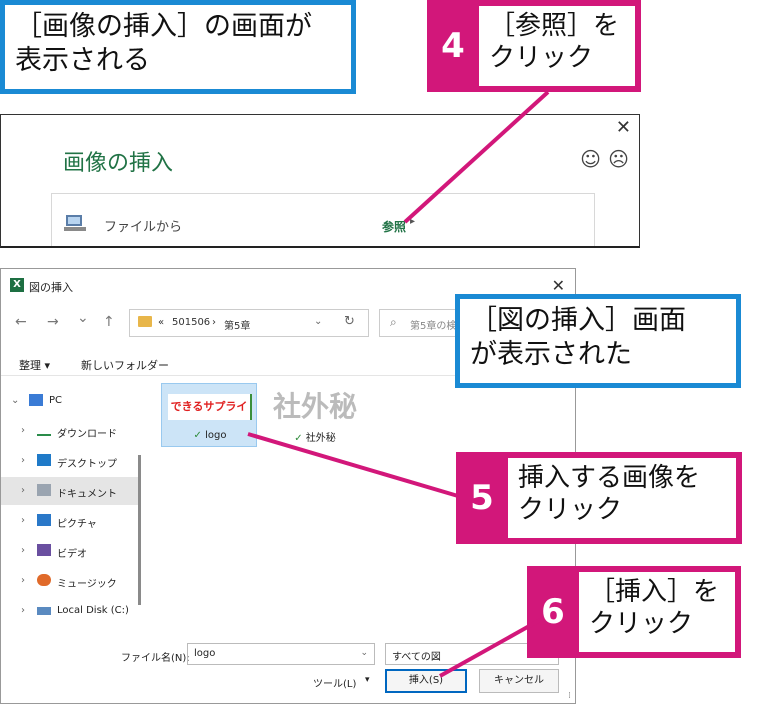  What do you see at coordinates (139, 530) in the screenshot?
I see `scrollbar` at bounding box center [139, 530].